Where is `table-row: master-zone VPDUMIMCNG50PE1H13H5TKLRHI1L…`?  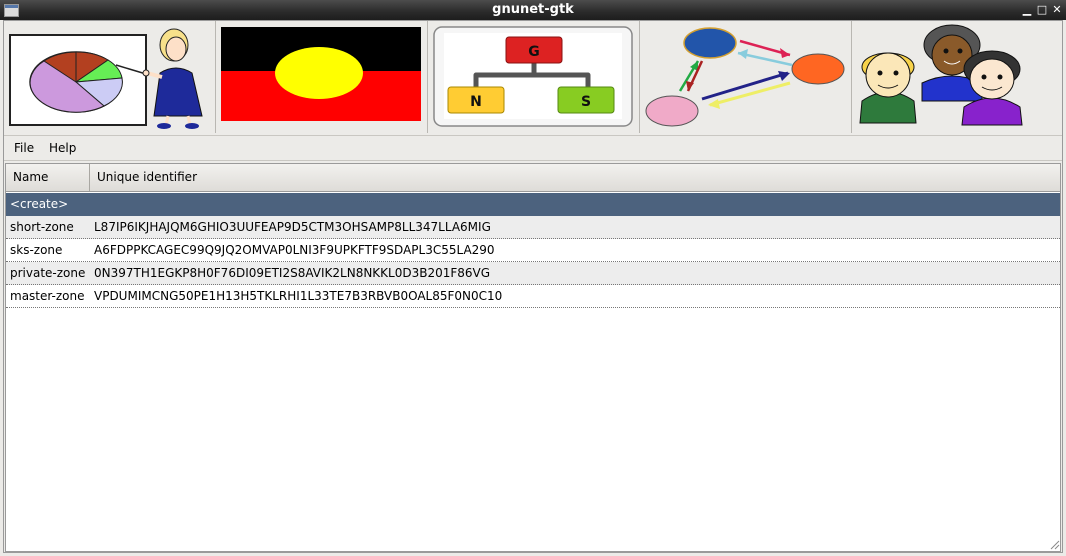 table-row: master-zone VPDUMIMCNG50PE1H13H5TKLRHI1L… is located at coordinates (533, 296).